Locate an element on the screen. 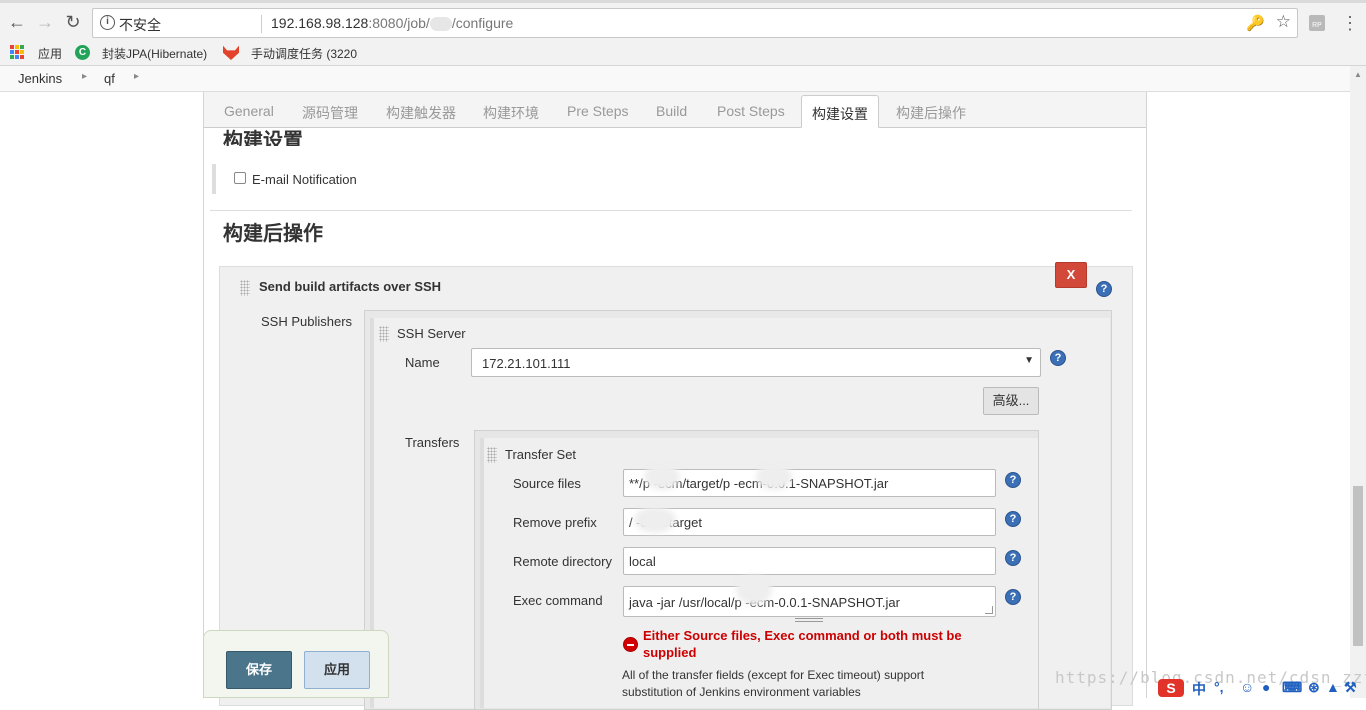  transfers-label: Transfers is located at coordinates (432, 442).